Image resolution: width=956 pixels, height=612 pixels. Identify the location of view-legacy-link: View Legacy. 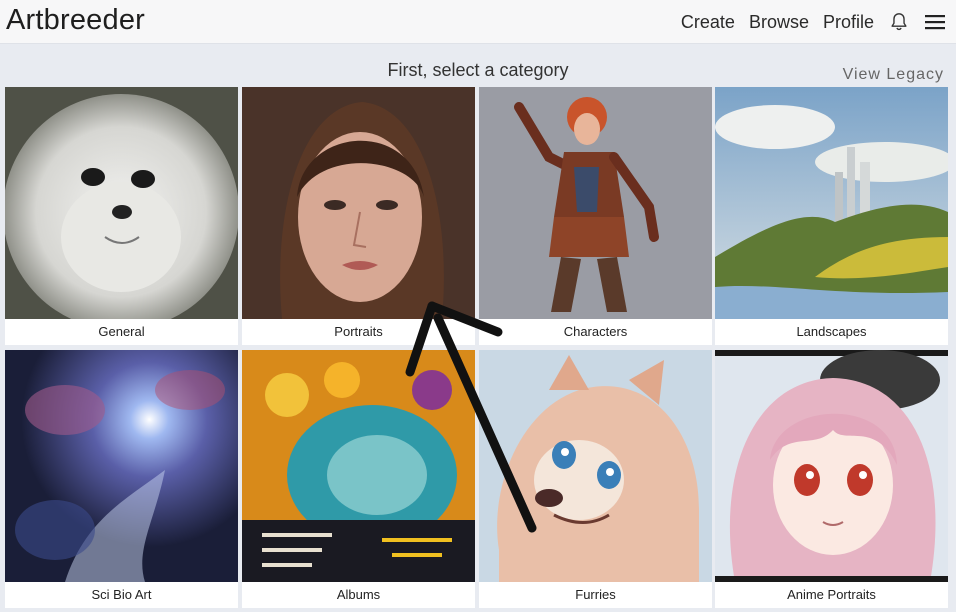
(893, 75).